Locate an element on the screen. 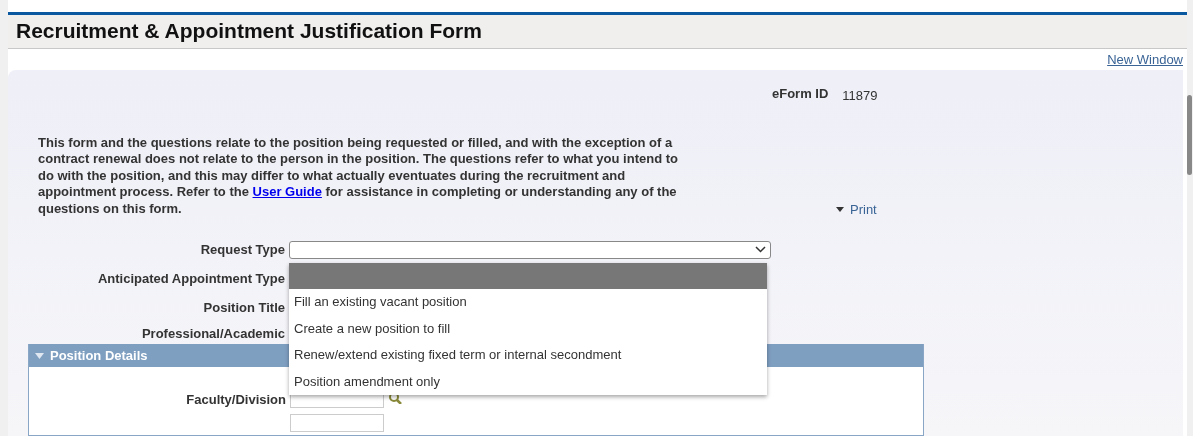  field-label: Professional/Academic is located at coordinates (213, 333).